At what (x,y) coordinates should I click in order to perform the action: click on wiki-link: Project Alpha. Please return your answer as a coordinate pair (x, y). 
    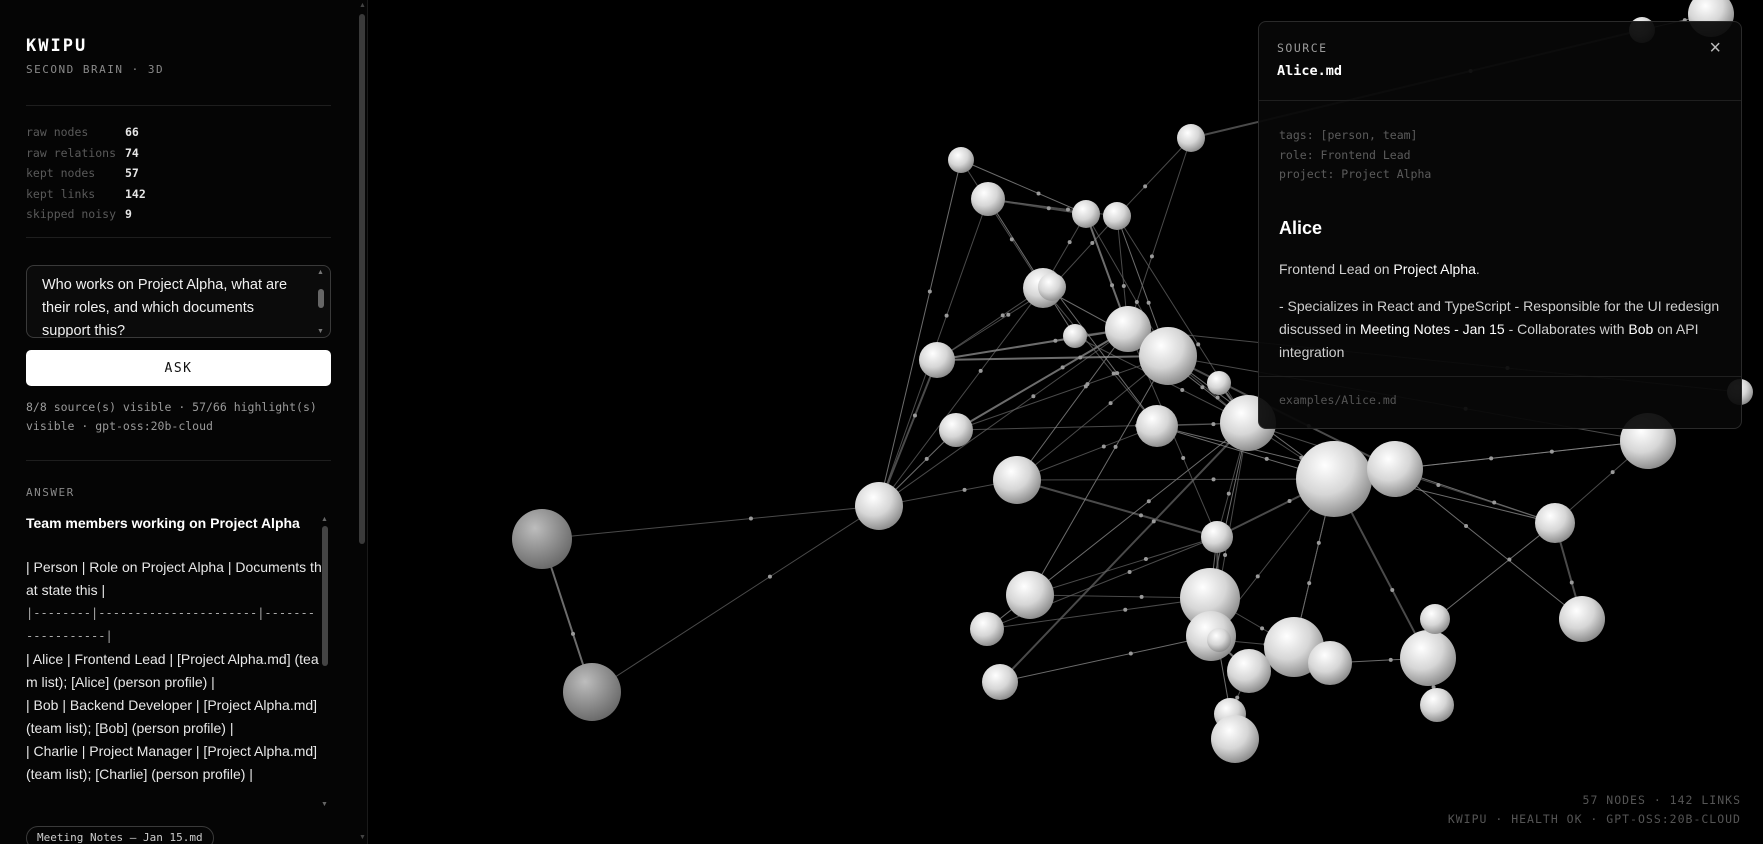
    Looking at the image, I should click on (1434, 269).